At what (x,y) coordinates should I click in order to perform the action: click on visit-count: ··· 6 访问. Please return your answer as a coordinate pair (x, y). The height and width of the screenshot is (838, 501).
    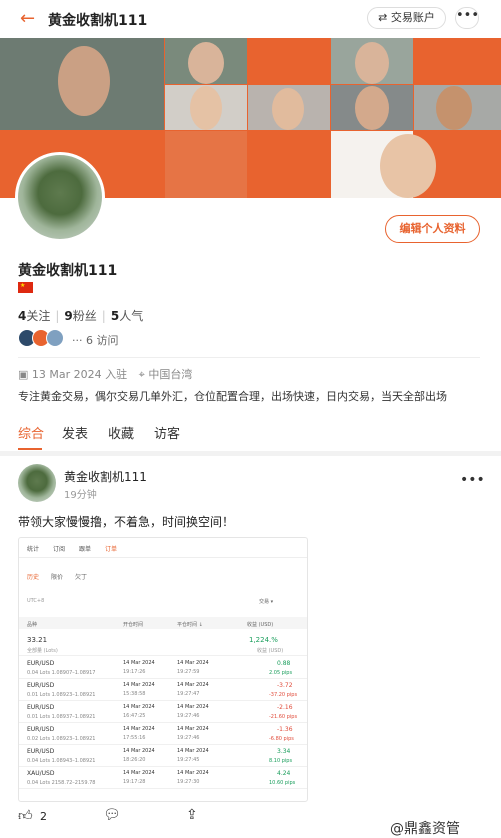
    Looking at the image, I should click on (95, 340).